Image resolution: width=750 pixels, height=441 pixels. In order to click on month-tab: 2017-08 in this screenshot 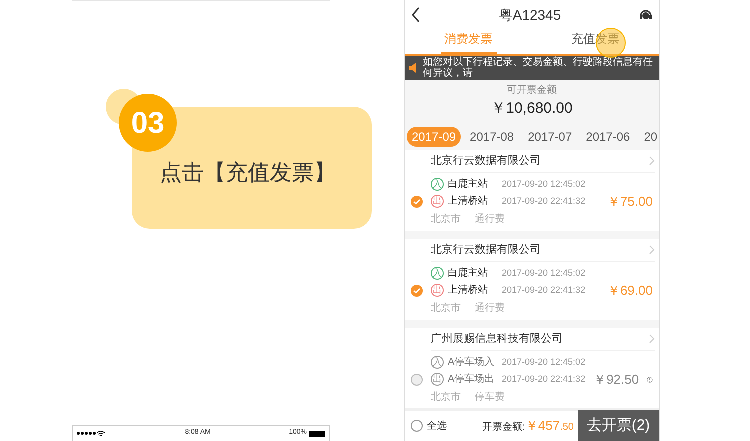, I will do `click(492, 137)`.